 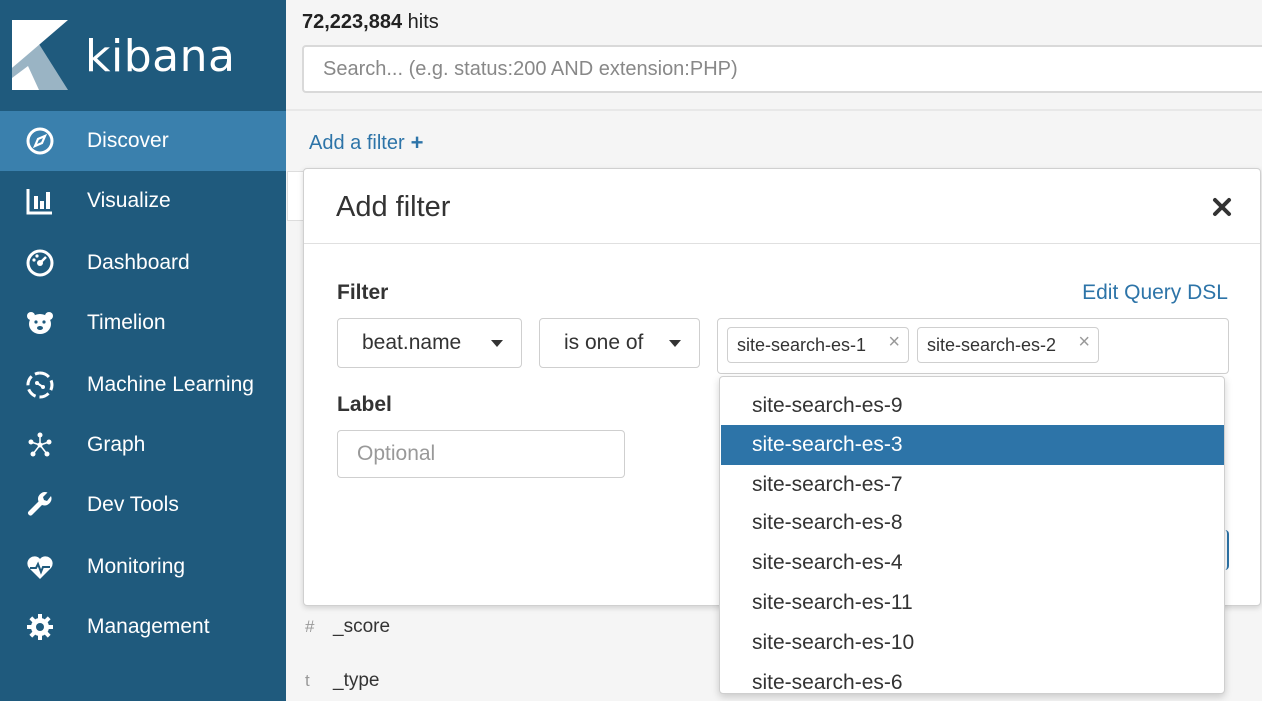 I want to click on bear-icon, so click(x=40, y=323).